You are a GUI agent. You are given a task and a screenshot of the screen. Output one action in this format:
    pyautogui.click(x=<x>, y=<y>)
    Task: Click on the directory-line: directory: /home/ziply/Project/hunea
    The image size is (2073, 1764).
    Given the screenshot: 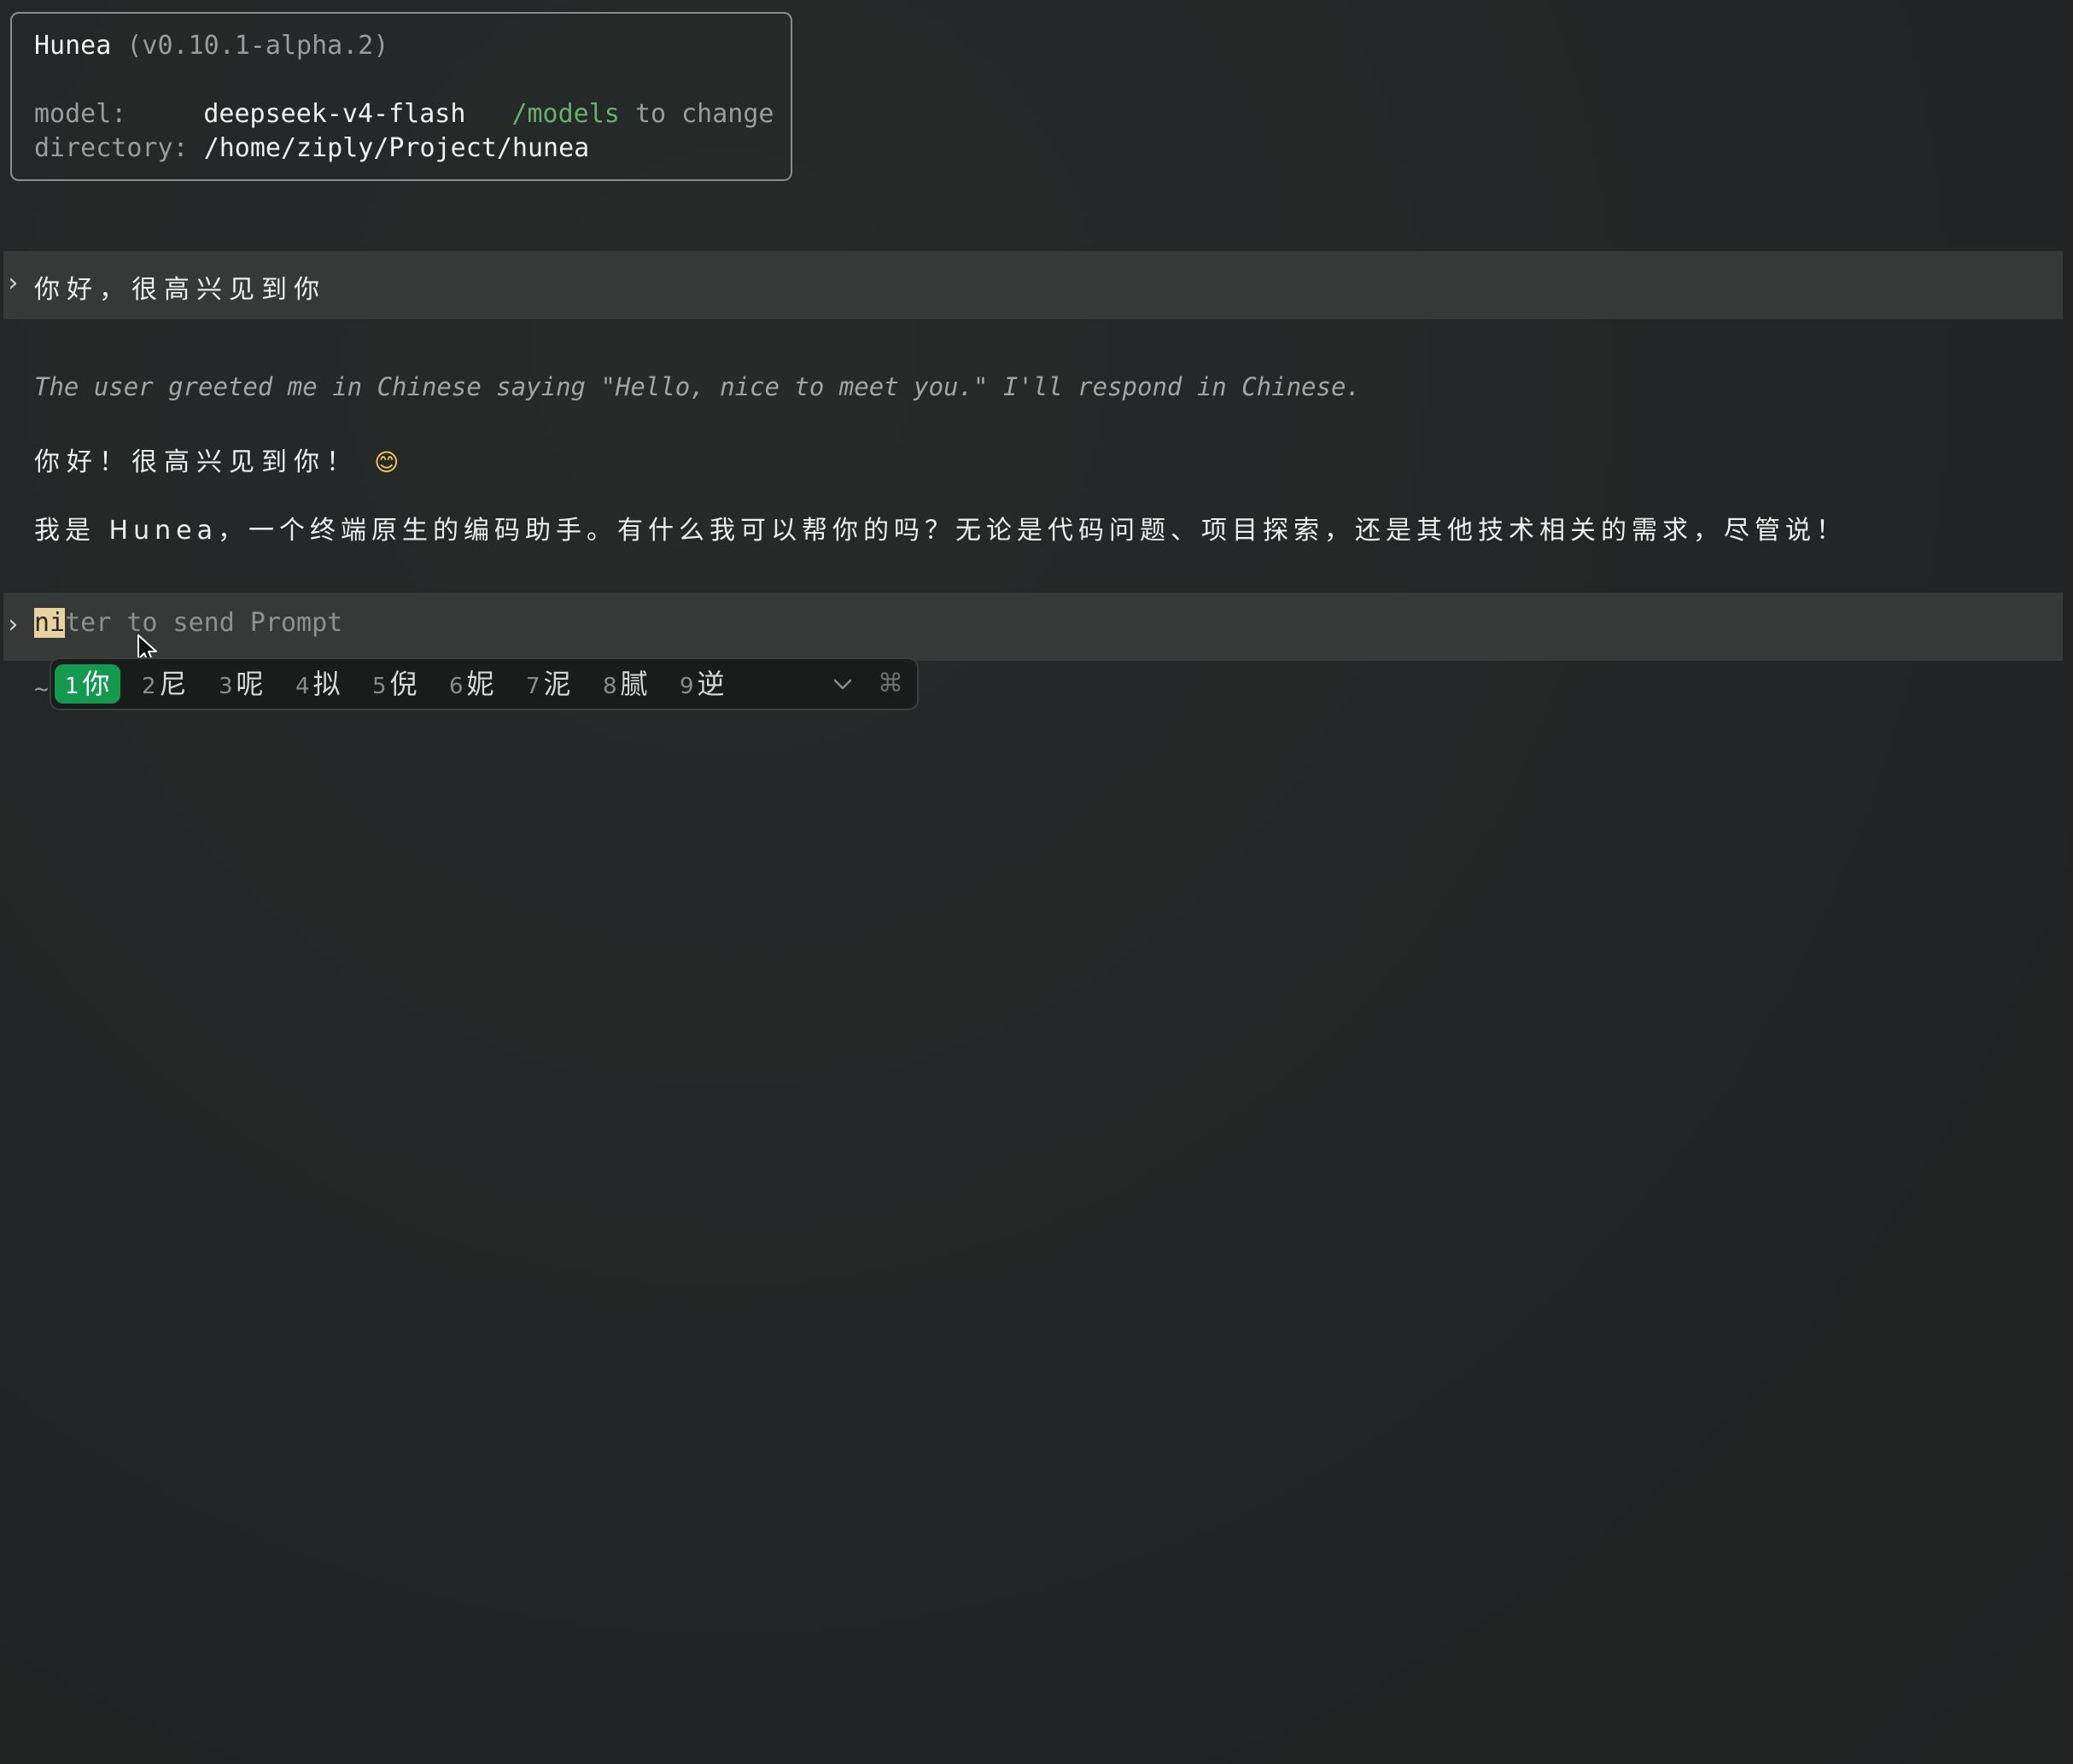 What is the action you would take?
    pyautogui.click(x=311, y=148)
    